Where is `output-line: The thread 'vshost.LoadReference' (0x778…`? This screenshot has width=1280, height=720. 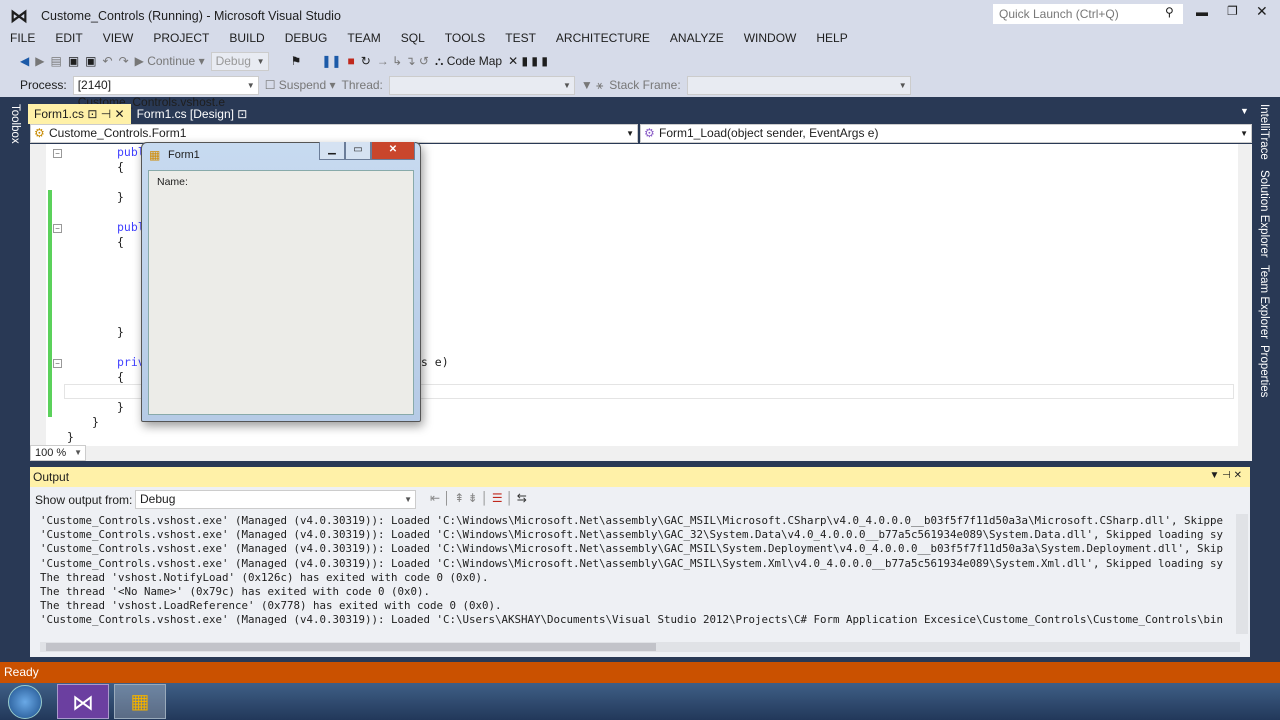 output-line: The thread 'vshost.LoadReference' (0x778… is located at coordinates (271, 606).